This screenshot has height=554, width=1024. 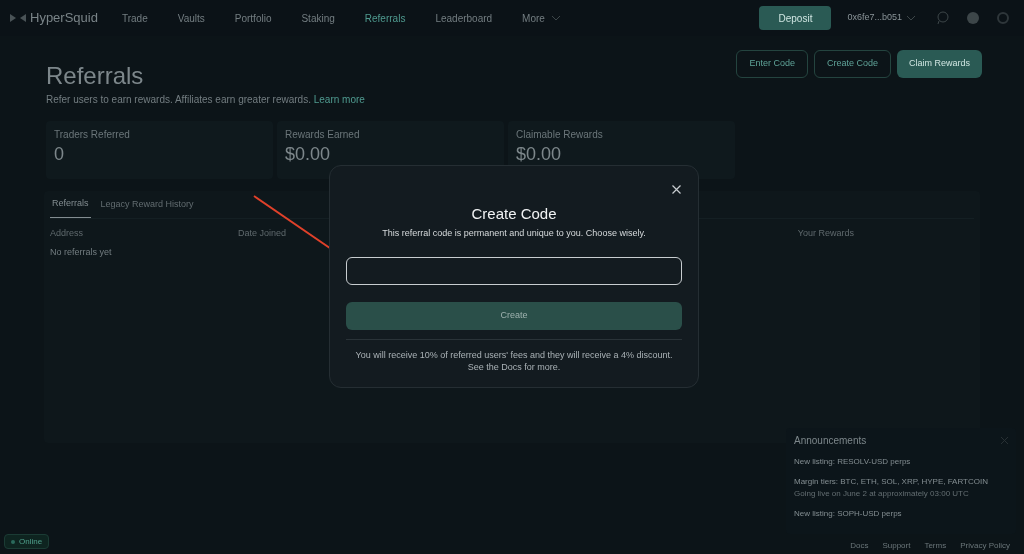 What do you see at coordinates (59, 154) in the screenshot?
I see `stat-value: 0` at bounding box center [59, 154].